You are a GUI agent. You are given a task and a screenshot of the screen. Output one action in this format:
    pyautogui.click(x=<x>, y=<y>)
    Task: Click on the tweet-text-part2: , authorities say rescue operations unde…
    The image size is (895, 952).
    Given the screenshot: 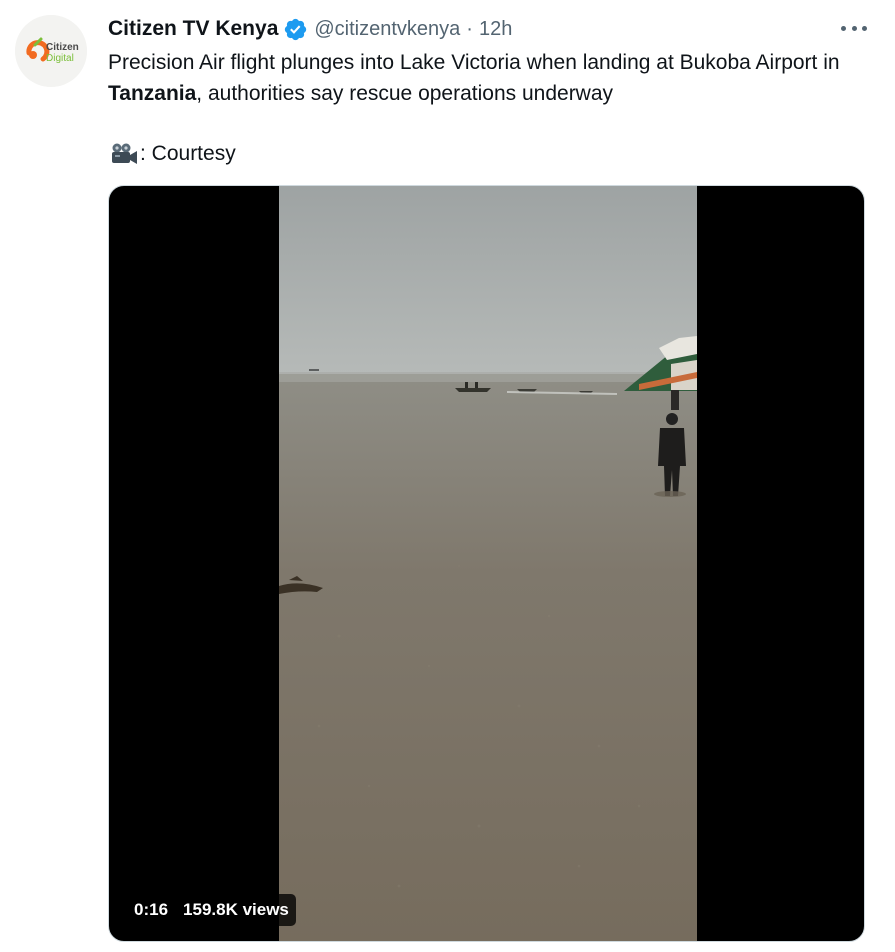 What is the action you would take?
    pyautogui.click(x=405, y=93)
    